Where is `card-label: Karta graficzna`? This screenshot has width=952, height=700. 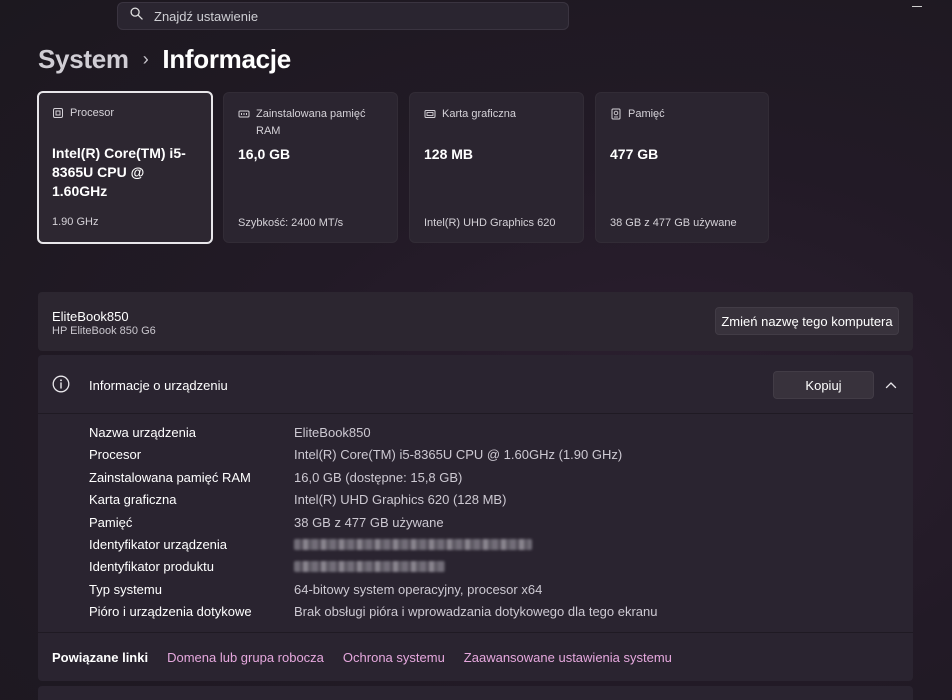 card-label: Karta graficzna is located at coordinates (479, 114).